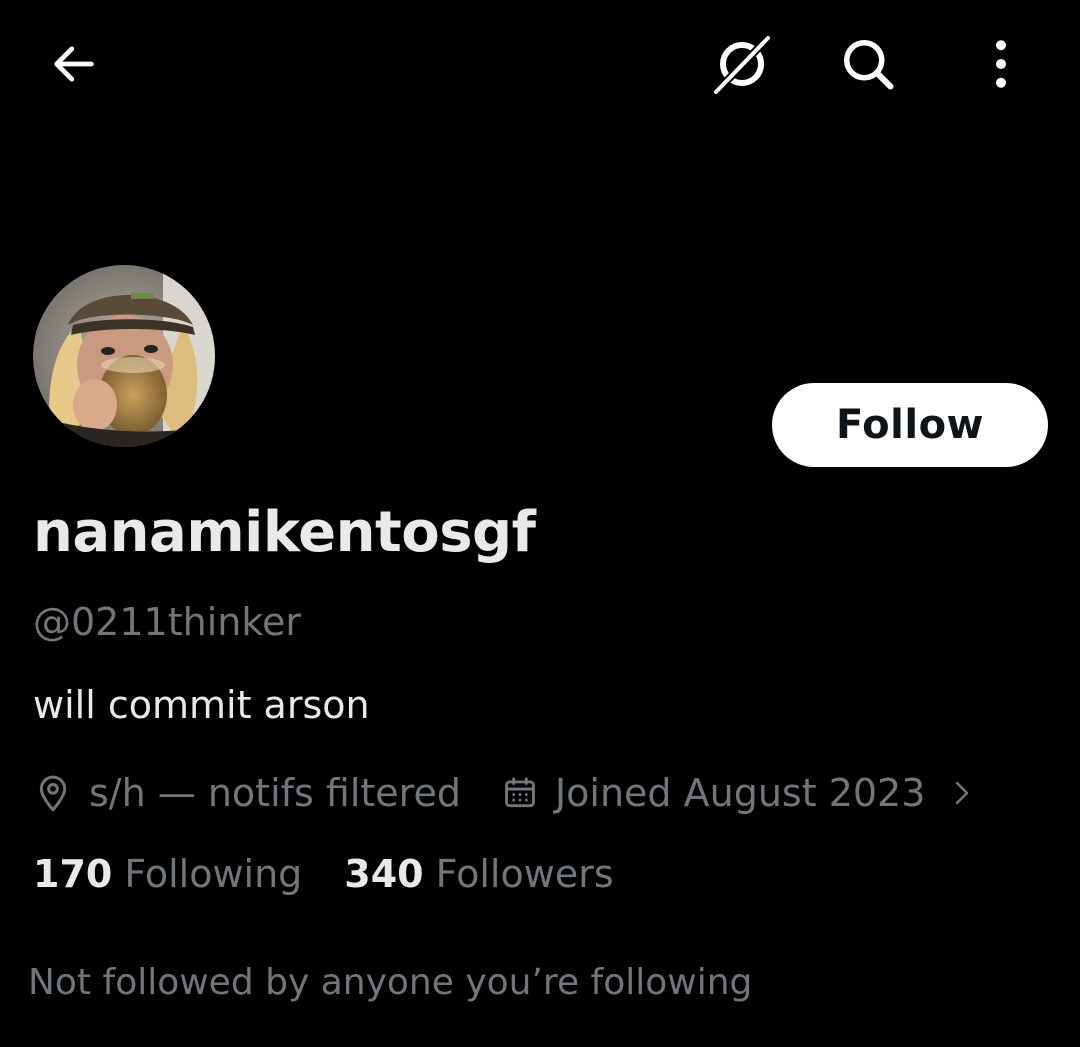  What do you see at coordinates (740, 793) in the screenshot?
I see `joined-date-text: Joined August 2023` at bounding box center [740, 793].